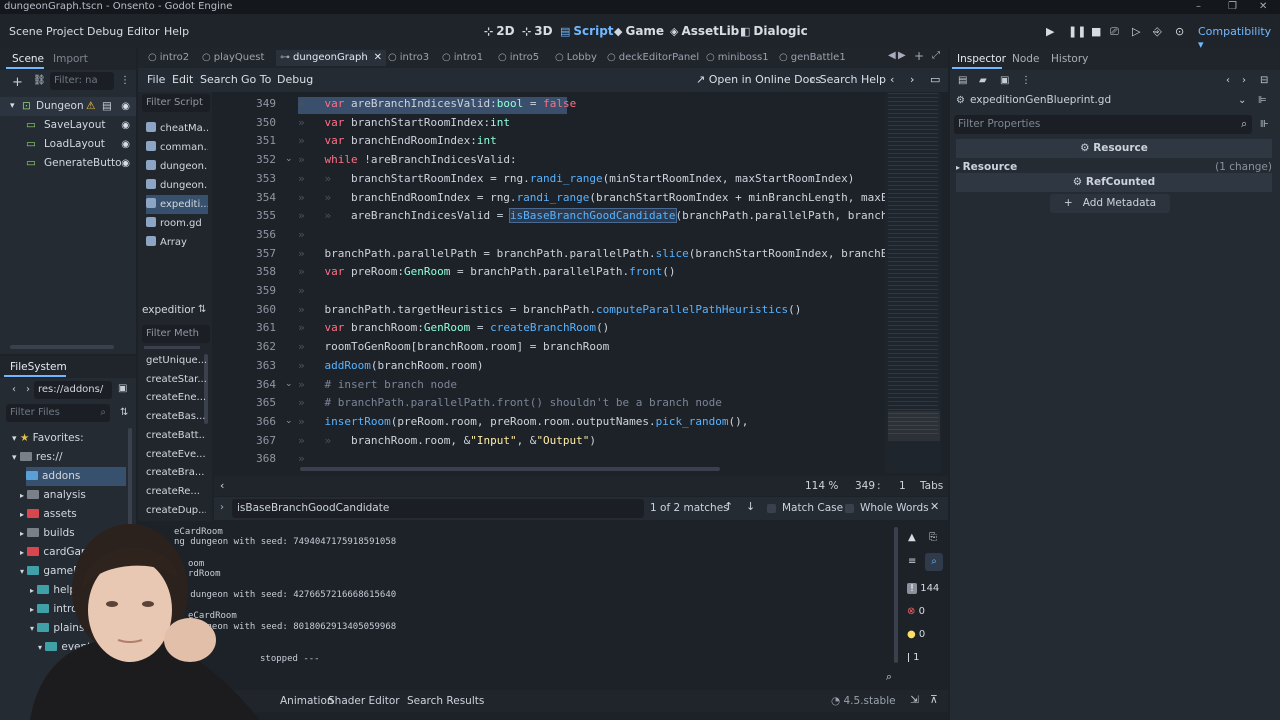 This screenshot has width=1280, height=720. What do you see at coordinates (771, 508) in the screenshot?
I see `match-case-checkbox` at bounding box center [771, 508].